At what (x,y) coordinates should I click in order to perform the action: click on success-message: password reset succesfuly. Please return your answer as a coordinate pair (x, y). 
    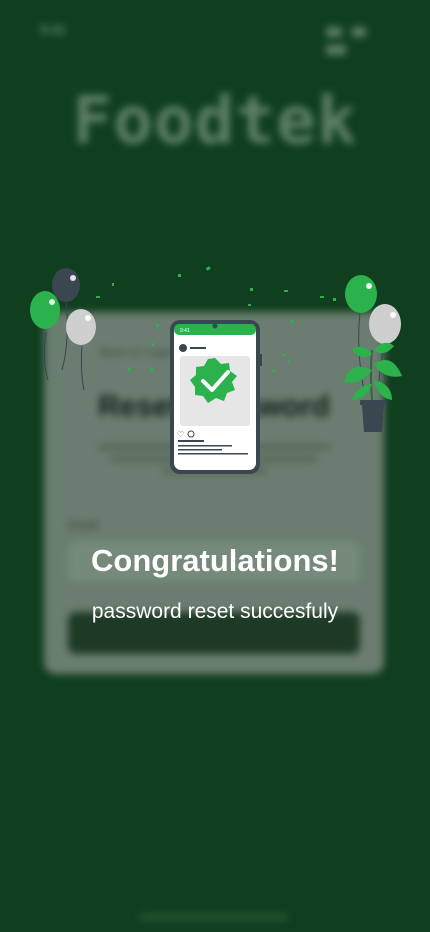
    Looking at the image, I should click on (215, 611).